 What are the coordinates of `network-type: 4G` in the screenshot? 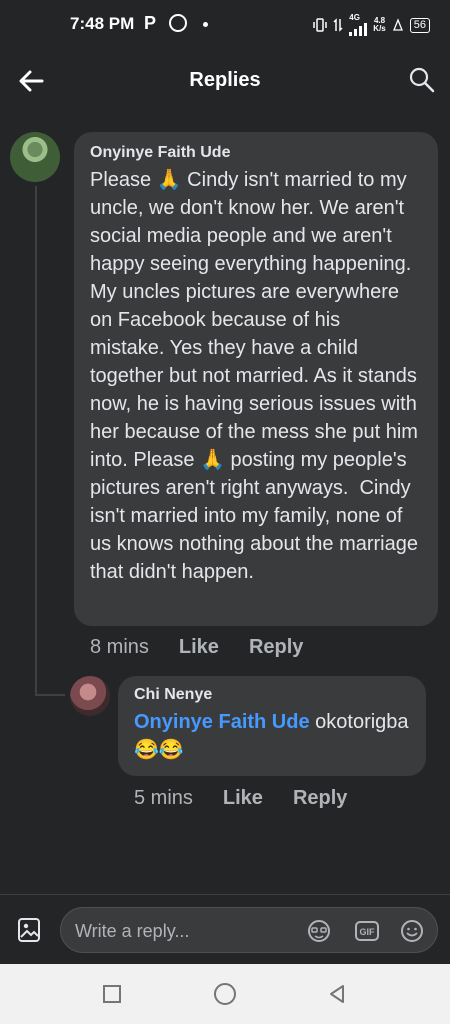 It's located at (354, 17).